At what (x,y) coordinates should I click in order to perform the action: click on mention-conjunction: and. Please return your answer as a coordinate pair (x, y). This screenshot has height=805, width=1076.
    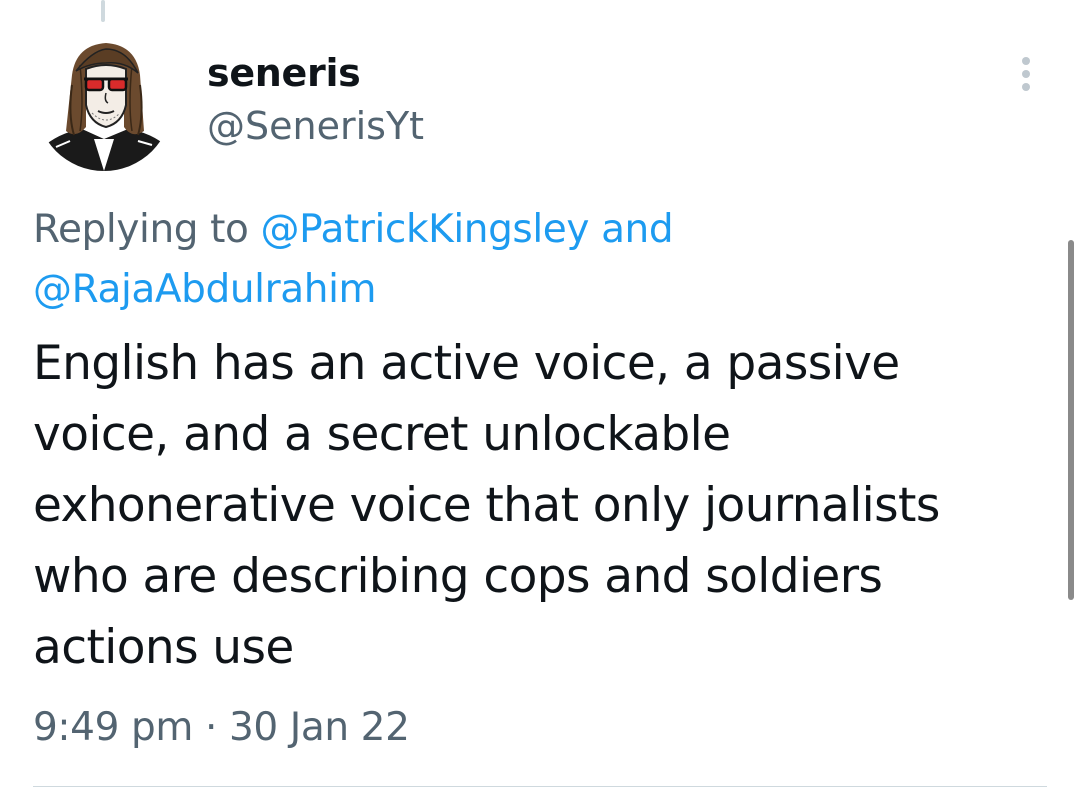
    Looking at the image, I should click on (637, 229).